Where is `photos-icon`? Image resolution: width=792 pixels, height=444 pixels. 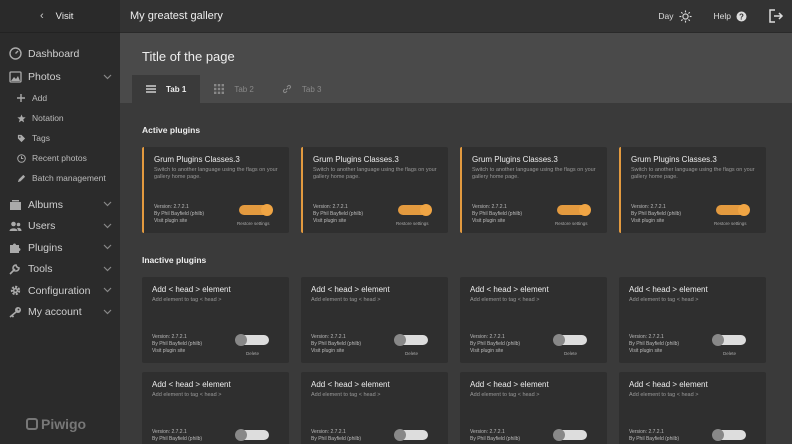 photos-icon is located at coordinates (15, 77).